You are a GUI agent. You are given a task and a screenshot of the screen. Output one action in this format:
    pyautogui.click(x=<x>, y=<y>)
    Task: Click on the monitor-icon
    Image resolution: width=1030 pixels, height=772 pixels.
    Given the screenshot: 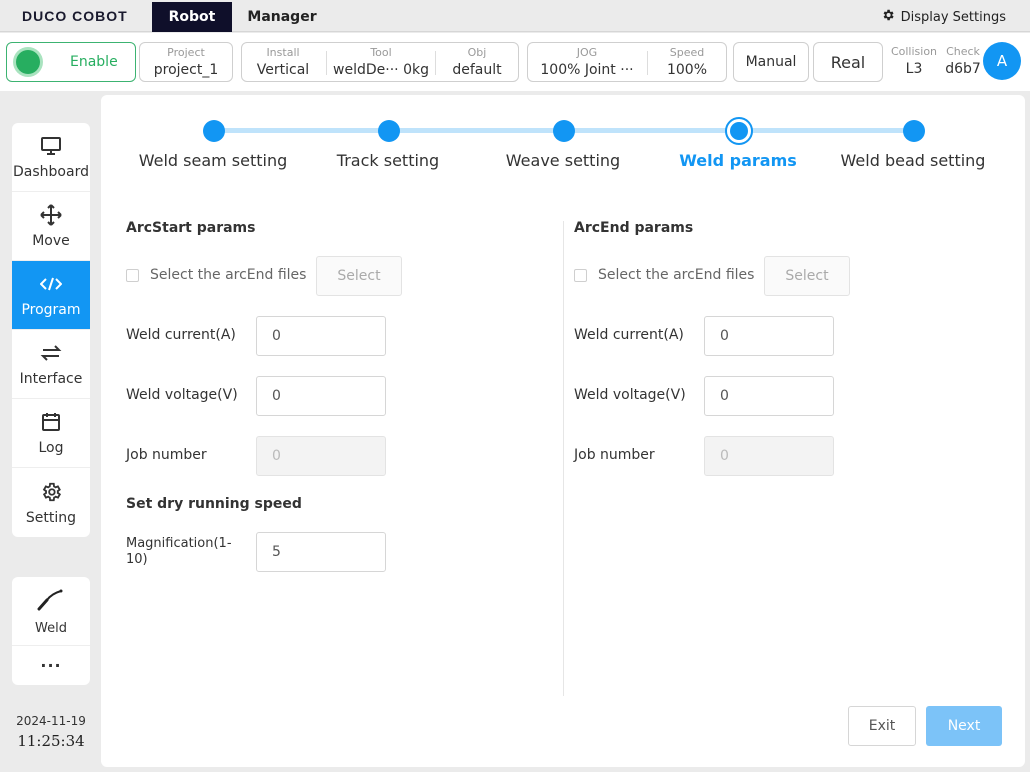 What is the action you would take?
    pyautogui.click(x=51, y=146)
    